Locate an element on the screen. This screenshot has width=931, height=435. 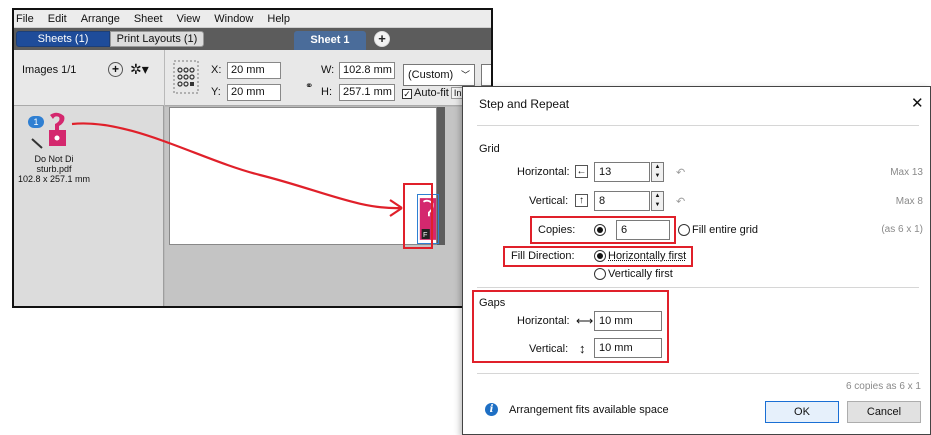
size-preset-dropdown: (Custom) ﹀ is located at coordinates (439, 75).